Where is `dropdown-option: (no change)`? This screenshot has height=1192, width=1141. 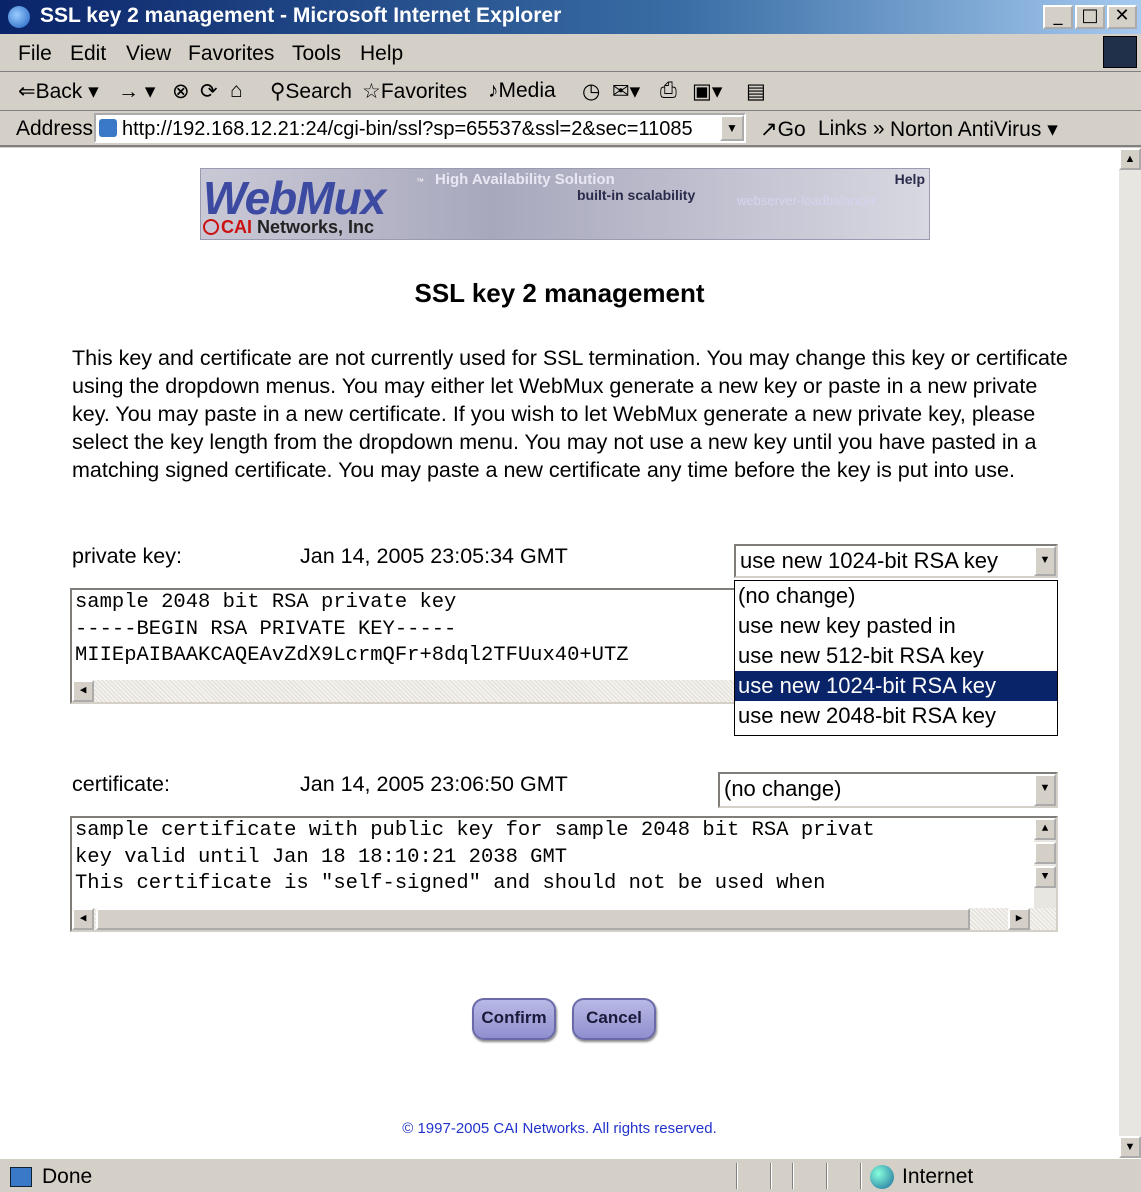
dropdown-option: (no change) is located at coordinates (896, 596).